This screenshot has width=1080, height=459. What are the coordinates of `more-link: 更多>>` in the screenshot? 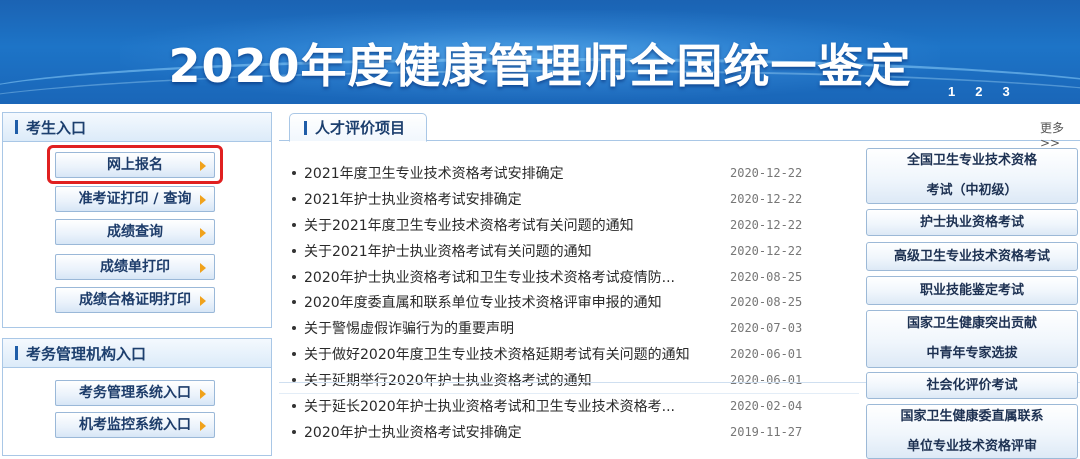 It's located at (1060, 134).